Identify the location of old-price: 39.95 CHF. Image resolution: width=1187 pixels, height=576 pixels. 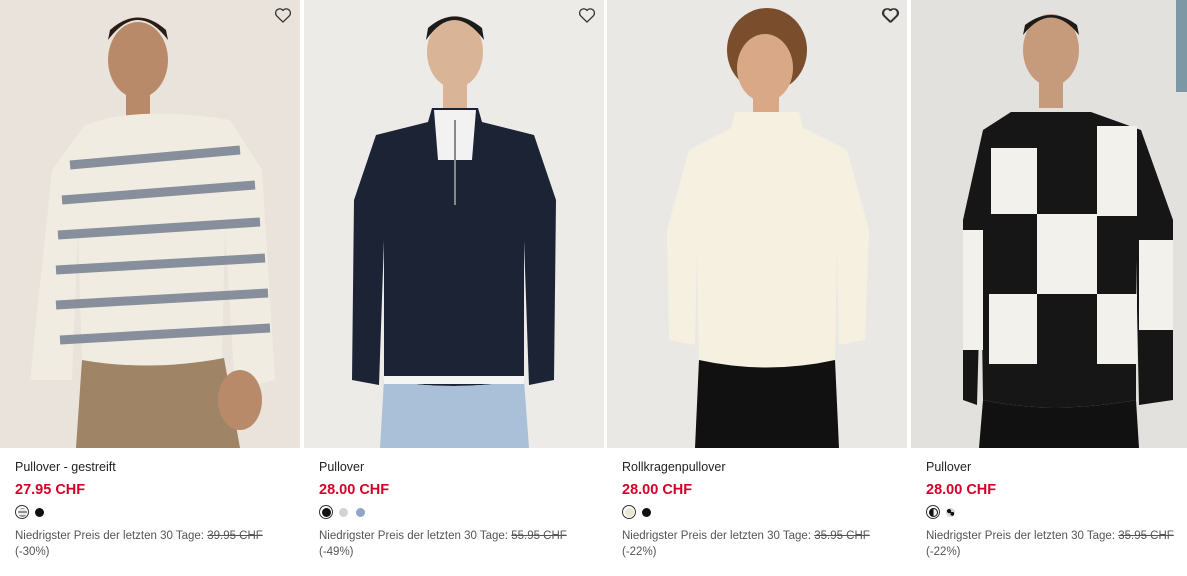
(235, 536).